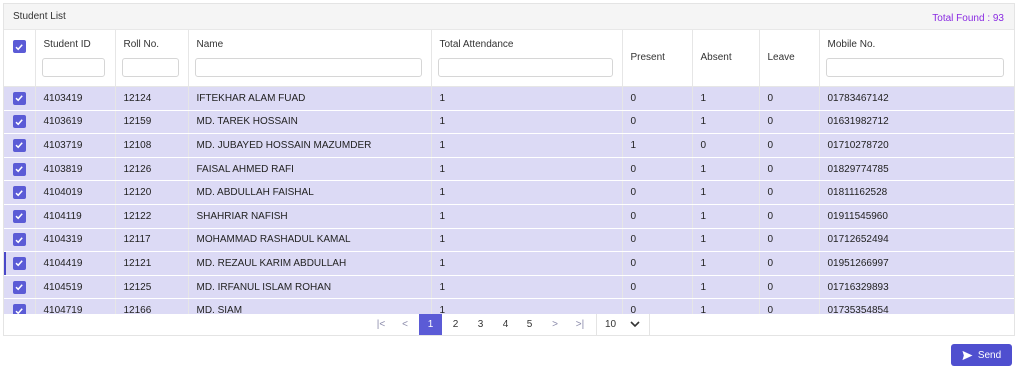 The image size is (1024, 376). I want to click on page-button-4: 4, so click(505, 324).